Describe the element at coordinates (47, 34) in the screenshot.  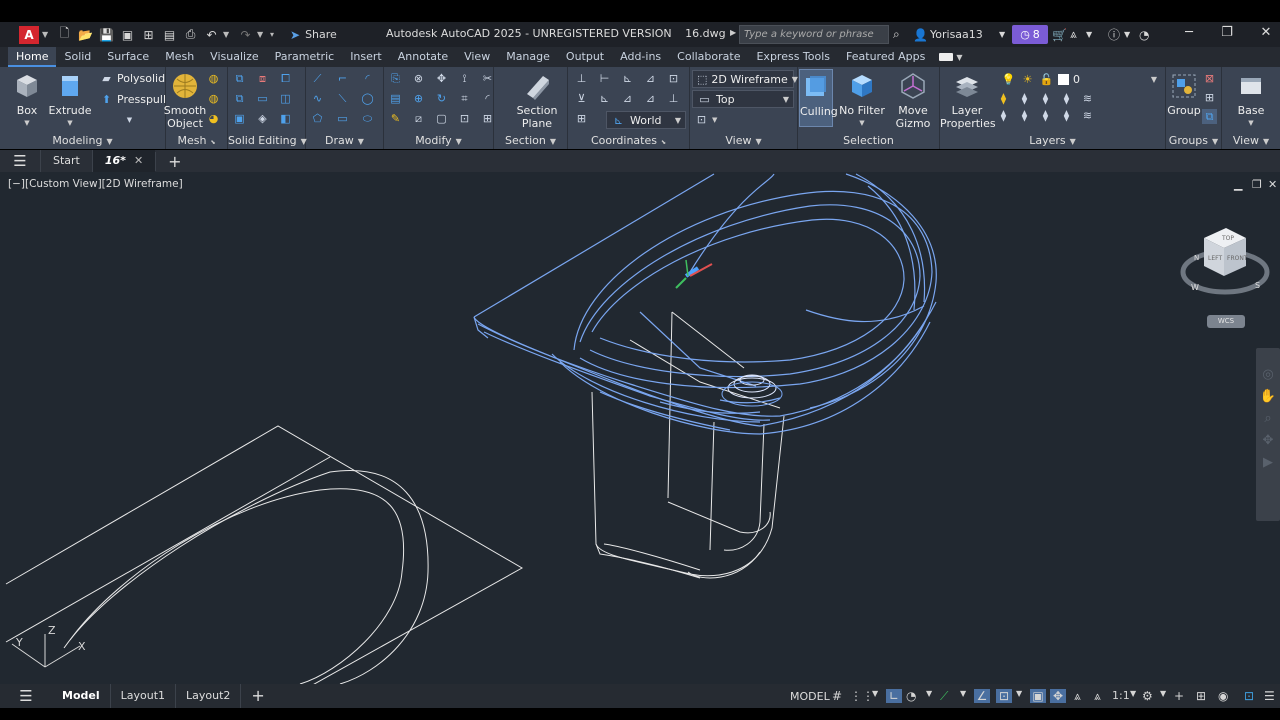
I see `app-menu-caret-icon: ▼` at that location.